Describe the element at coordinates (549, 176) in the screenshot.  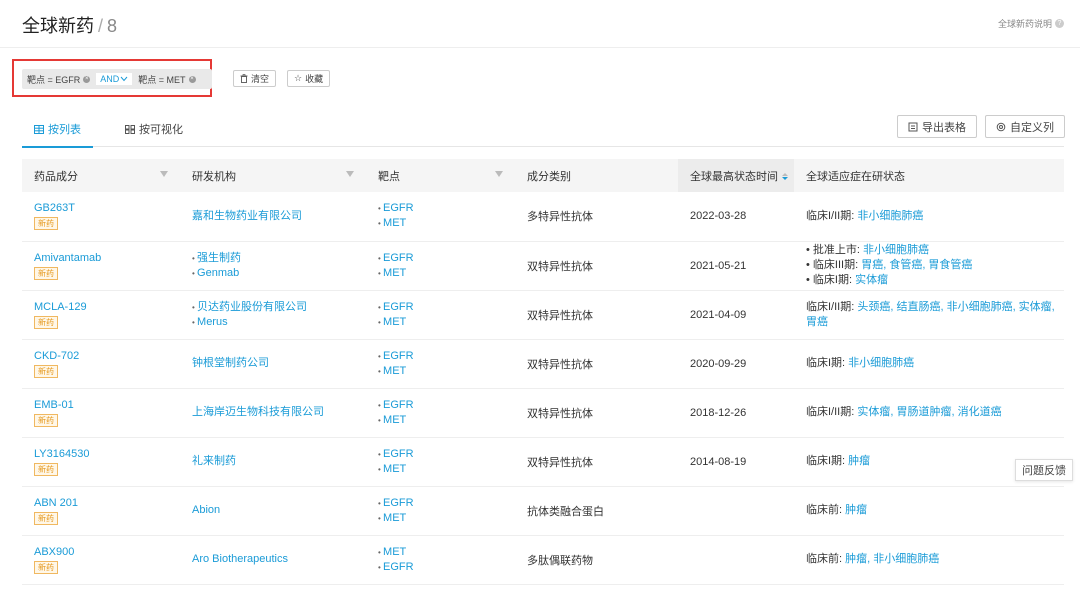
I see `column-label: 成分类别` at that location.